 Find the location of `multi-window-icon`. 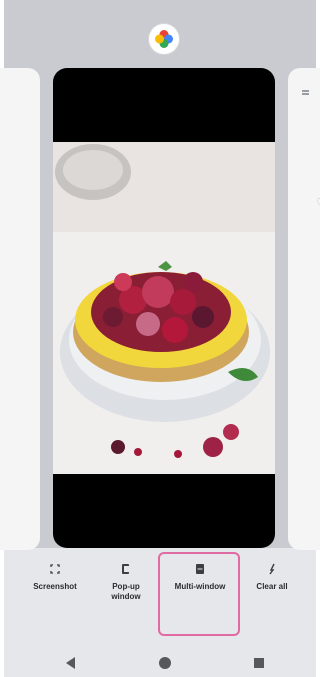

multi-window-icon is located at coordinates (200, 569).